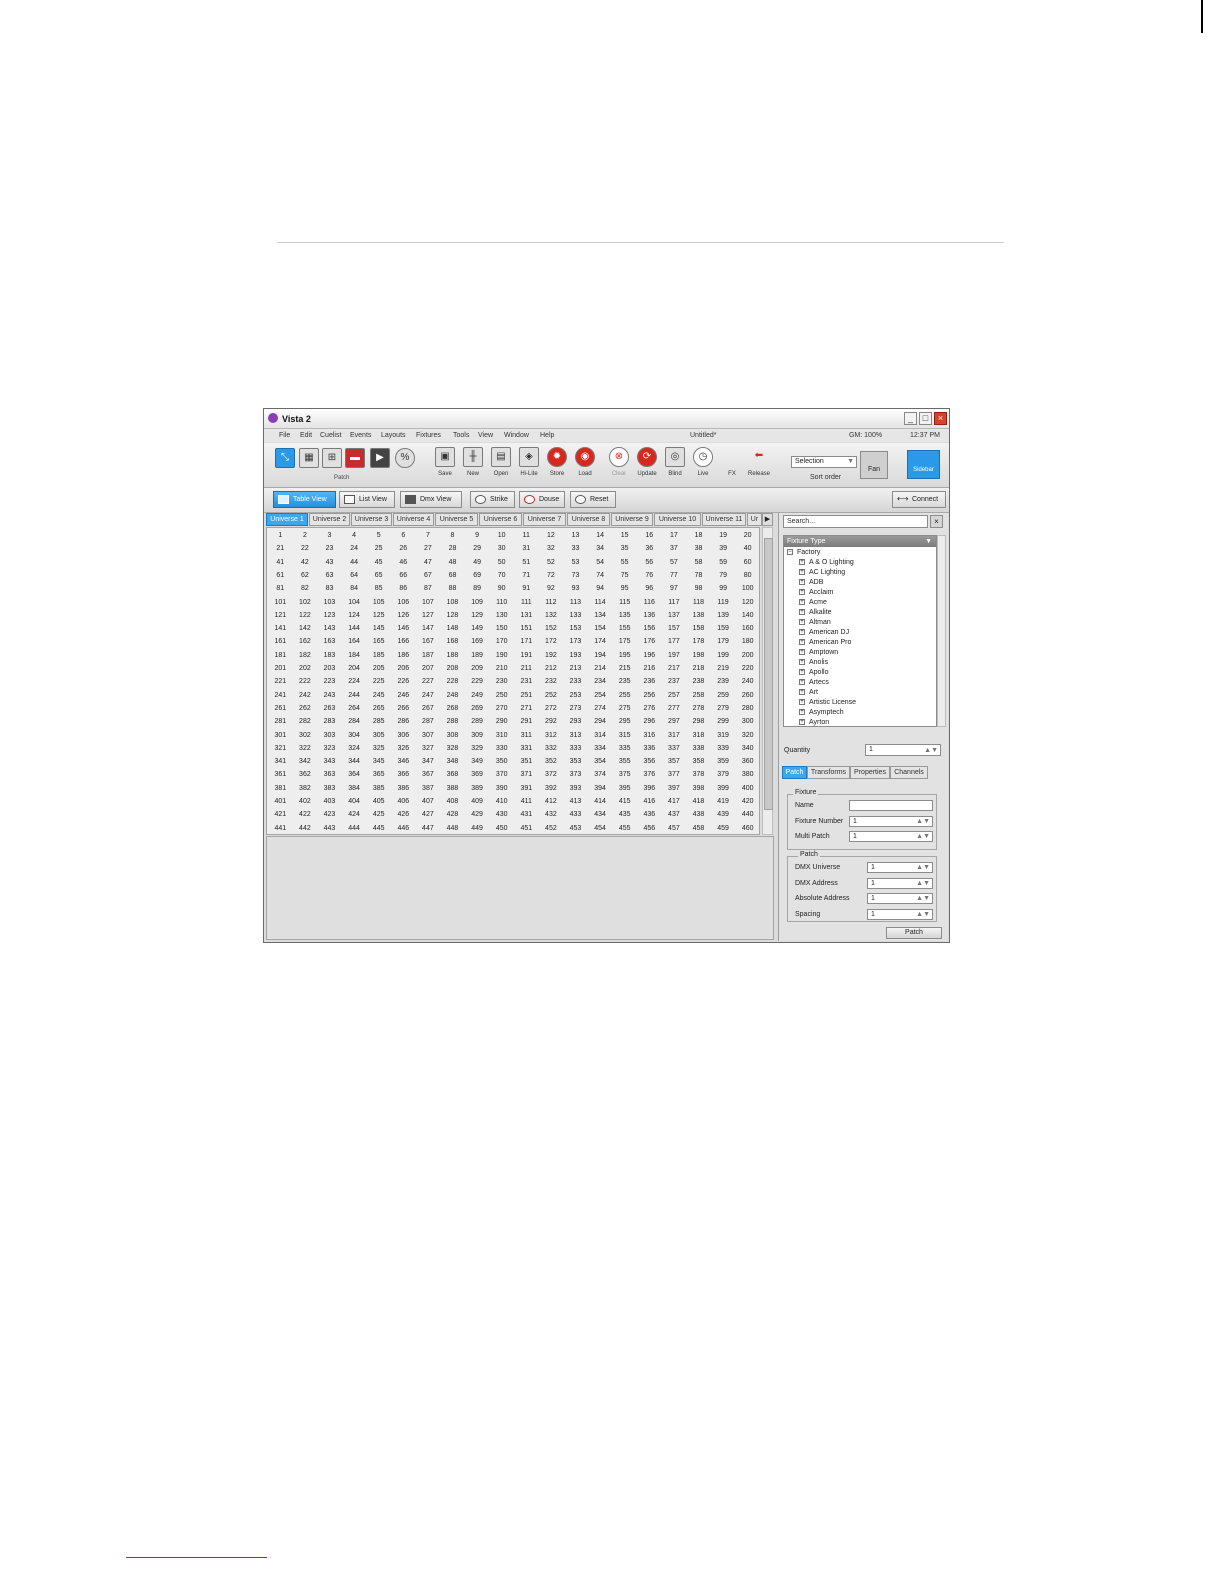 The width and height of the screenshot is (1224, 1584). What do you see at coordinates (526, 535) in the screenshot?
I see `dmx-address-cell: 11` at bounding box center [526, 535].